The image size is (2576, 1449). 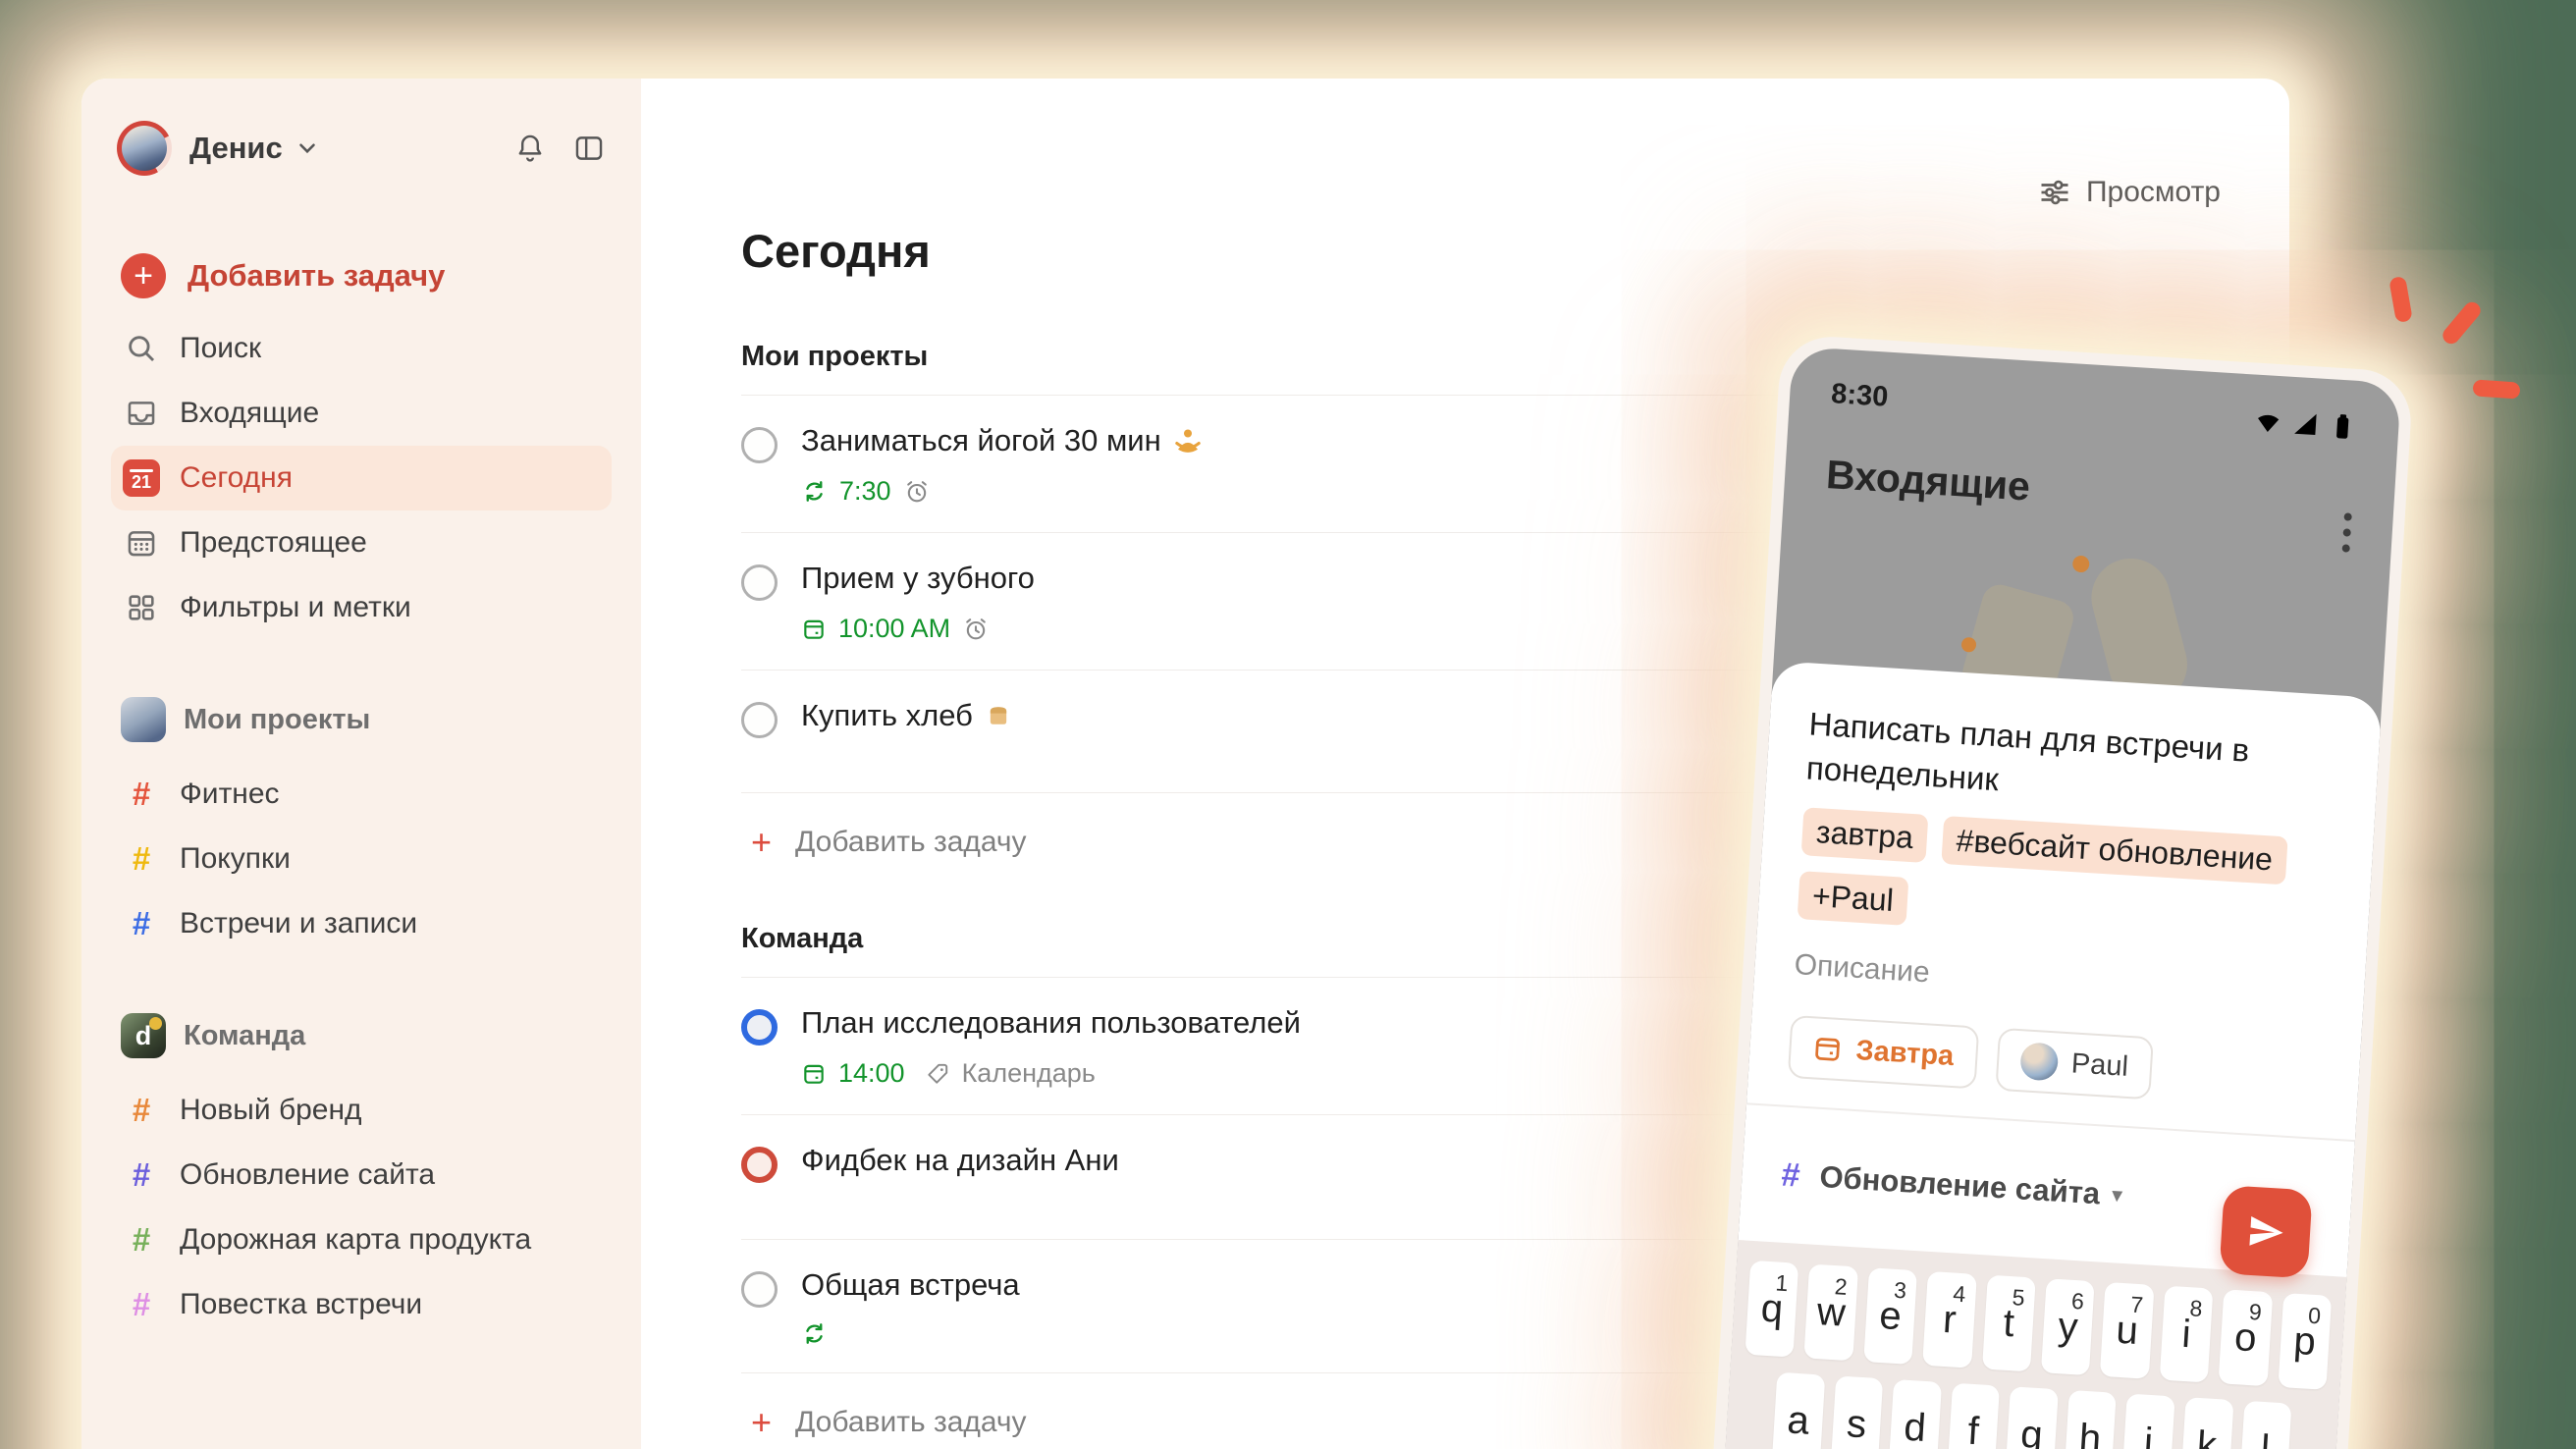 I want to click on sidebar-item-filters-labels: Фильтры и метки, so click(x=361, y=607).